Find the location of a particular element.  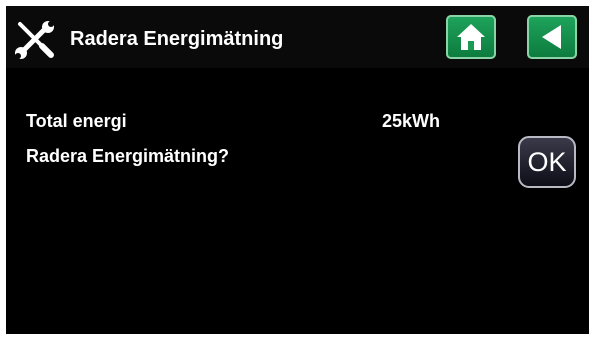

total-energy-value: 25kWh is located at coordinates (411, 121).